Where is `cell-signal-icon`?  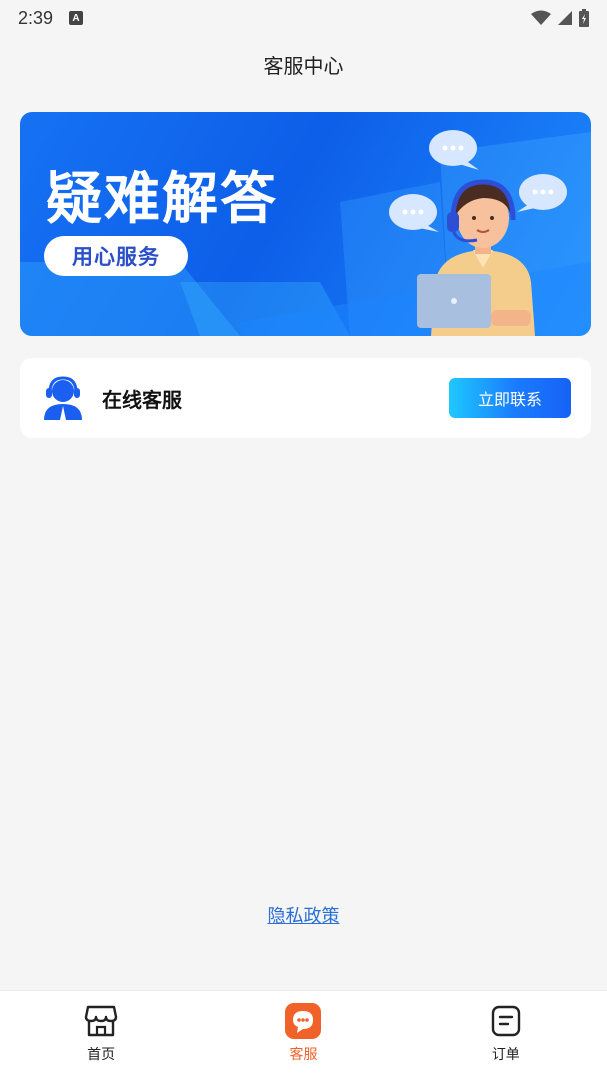
cell-signal-icon is located at coordinates (565, 18).